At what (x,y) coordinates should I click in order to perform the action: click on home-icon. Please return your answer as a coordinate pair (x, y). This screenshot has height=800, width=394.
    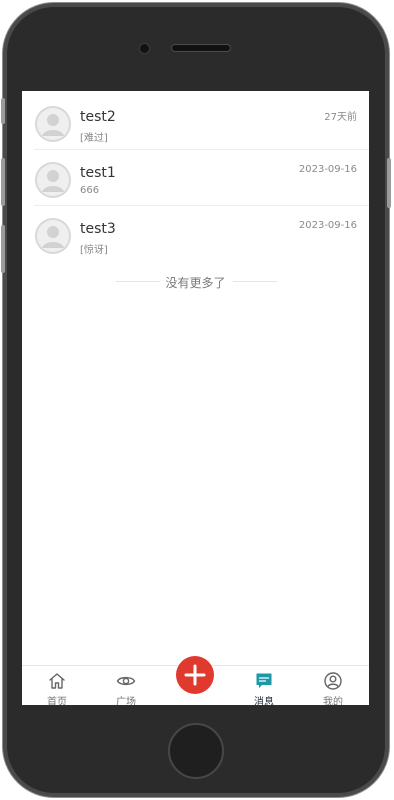
    Looking at the image, I should click on (57, 681).